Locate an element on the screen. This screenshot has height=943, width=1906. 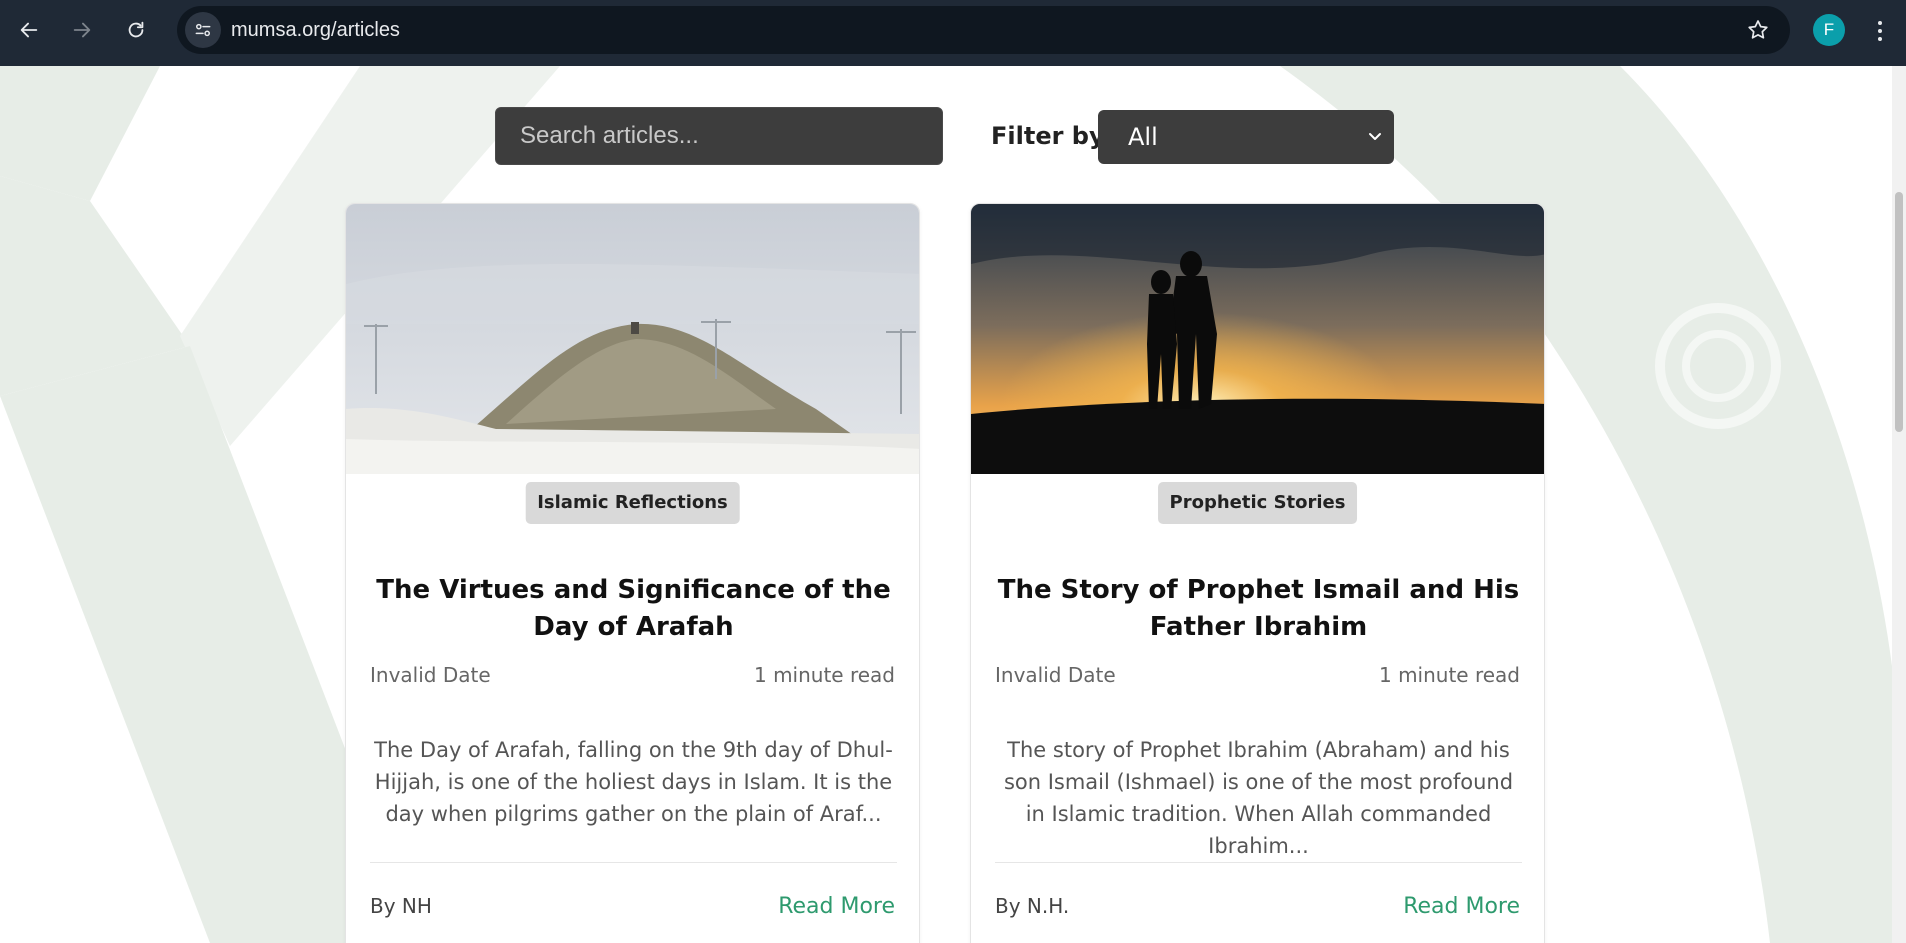
filter-label: Filter by: is located at coordinates (1053, 136).